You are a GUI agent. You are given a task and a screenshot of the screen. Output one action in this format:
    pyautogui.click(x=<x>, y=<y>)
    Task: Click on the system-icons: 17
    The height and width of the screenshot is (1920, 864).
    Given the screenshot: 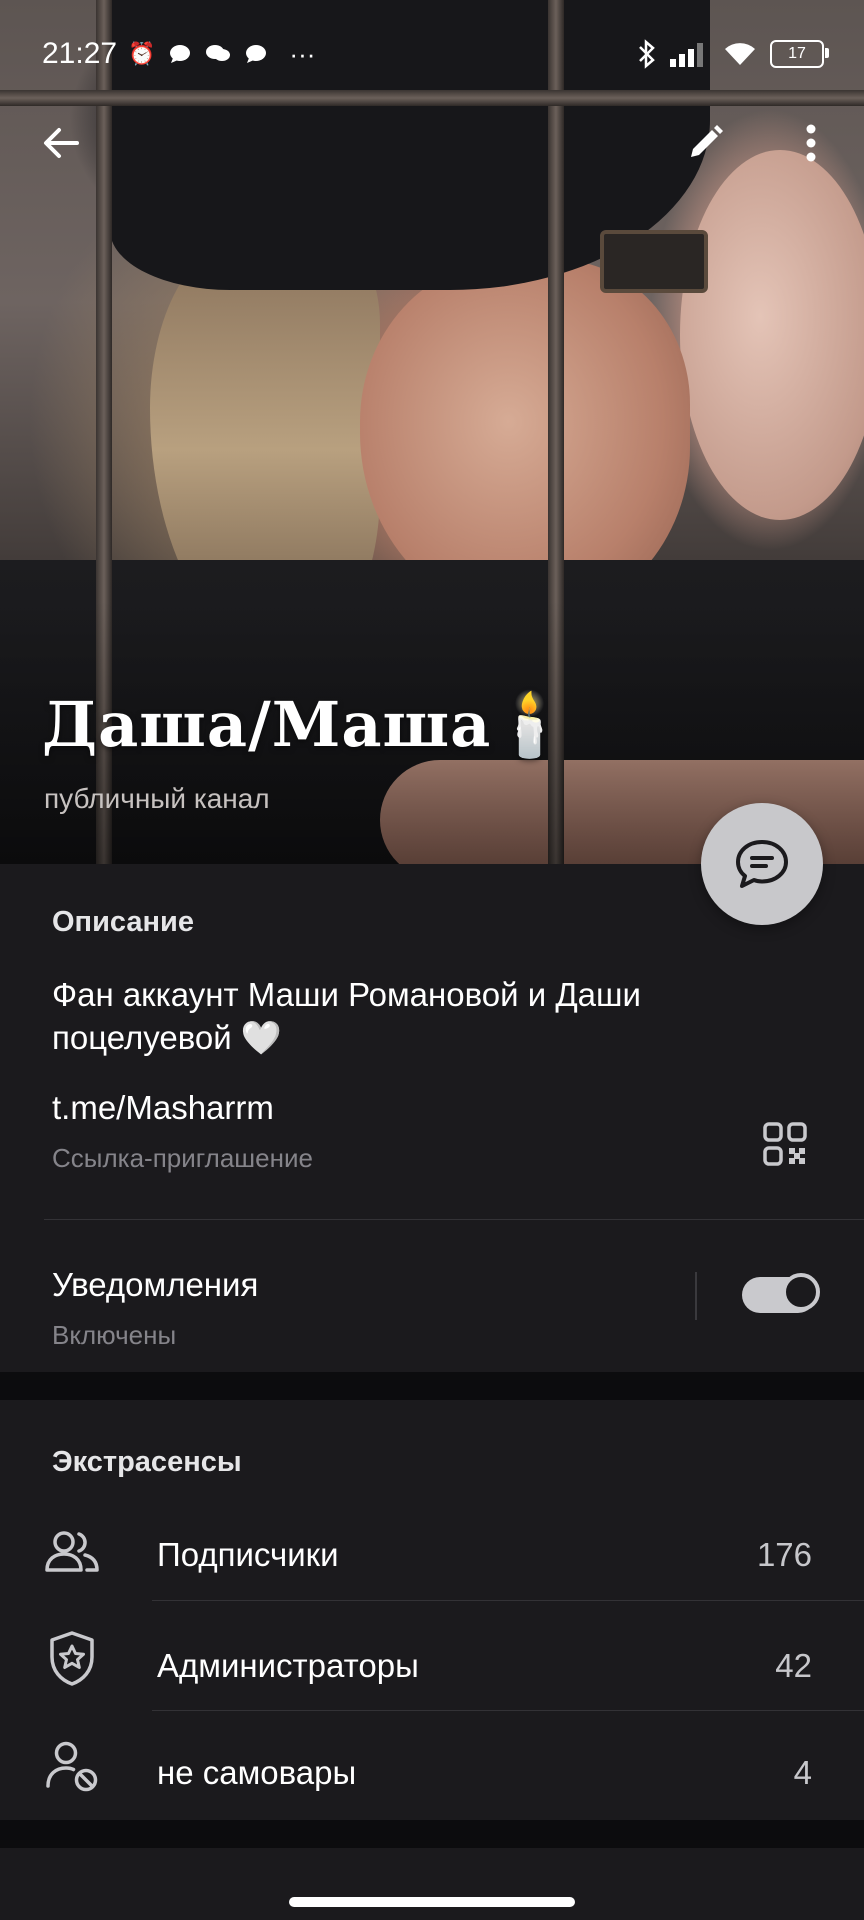 What is the action you would take?
    pyautogui.click(x=733, y=54)
    